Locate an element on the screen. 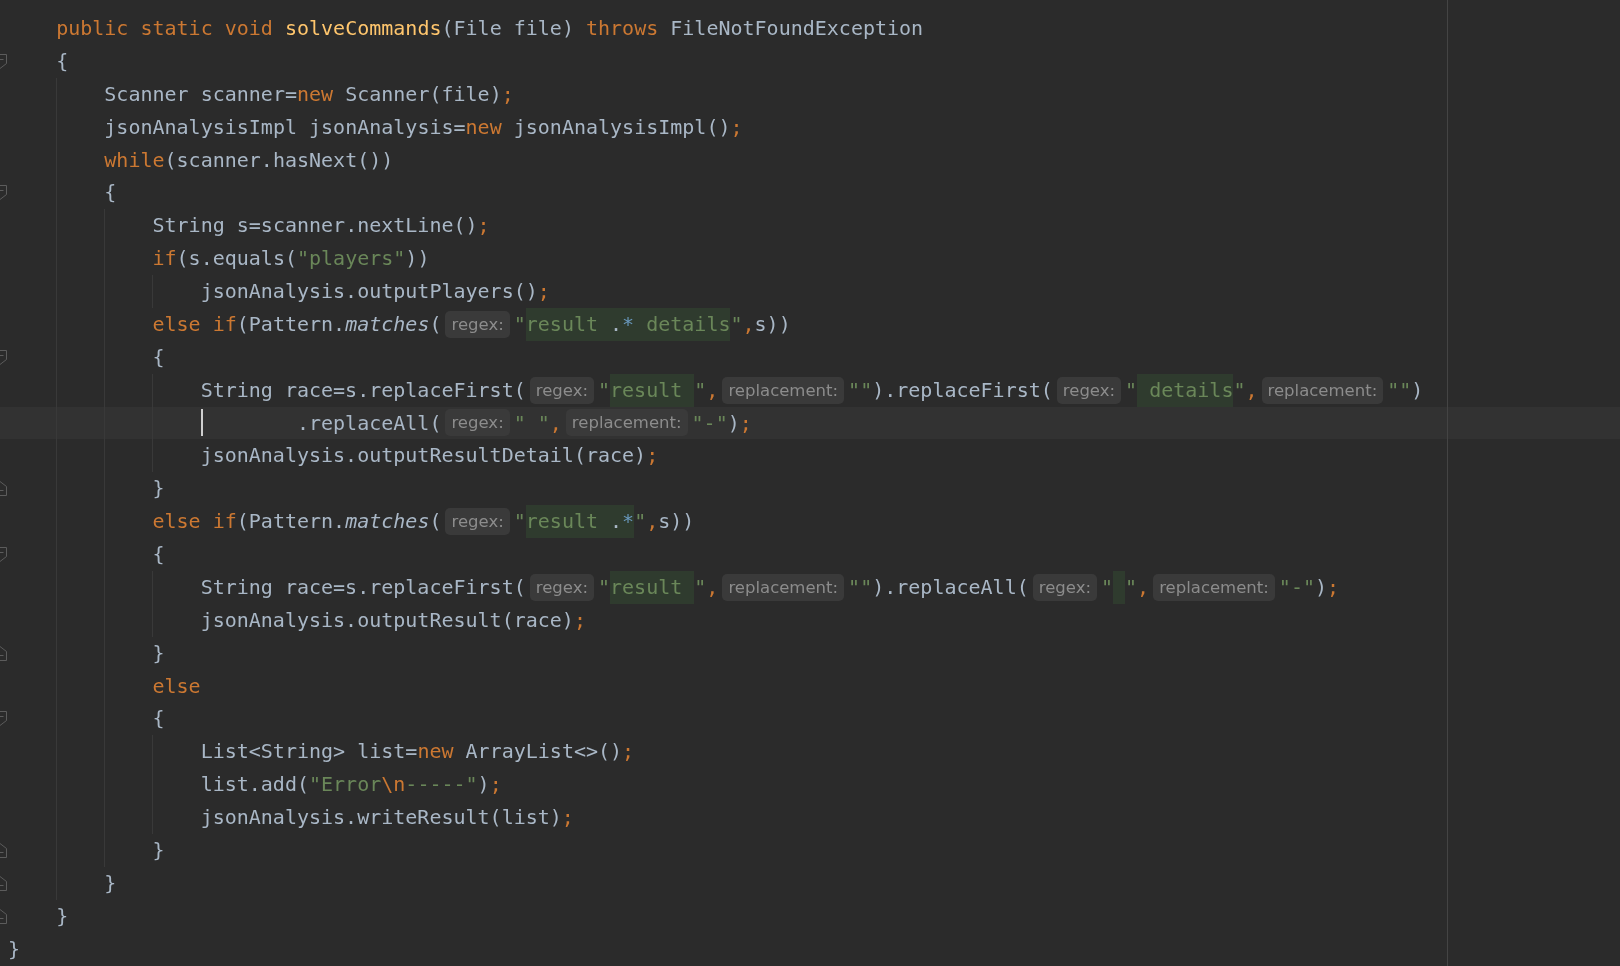  code-fragment: "") is located at coordinates (1405, 390).